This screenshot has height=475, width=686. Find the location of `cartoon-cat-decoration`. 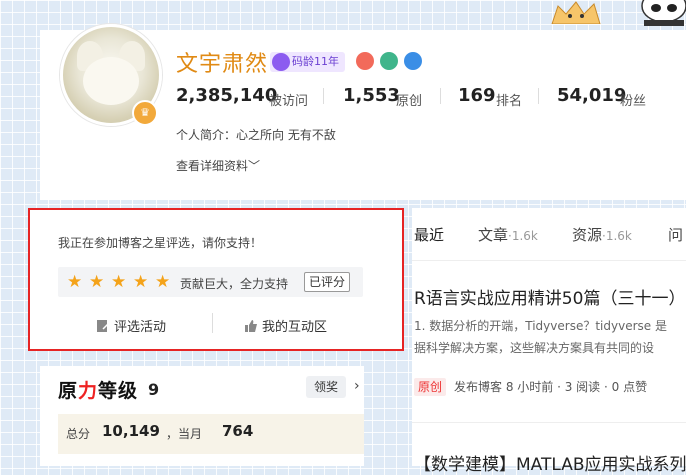

cartoon-cat-decoration is located at coordinates (576, 12).